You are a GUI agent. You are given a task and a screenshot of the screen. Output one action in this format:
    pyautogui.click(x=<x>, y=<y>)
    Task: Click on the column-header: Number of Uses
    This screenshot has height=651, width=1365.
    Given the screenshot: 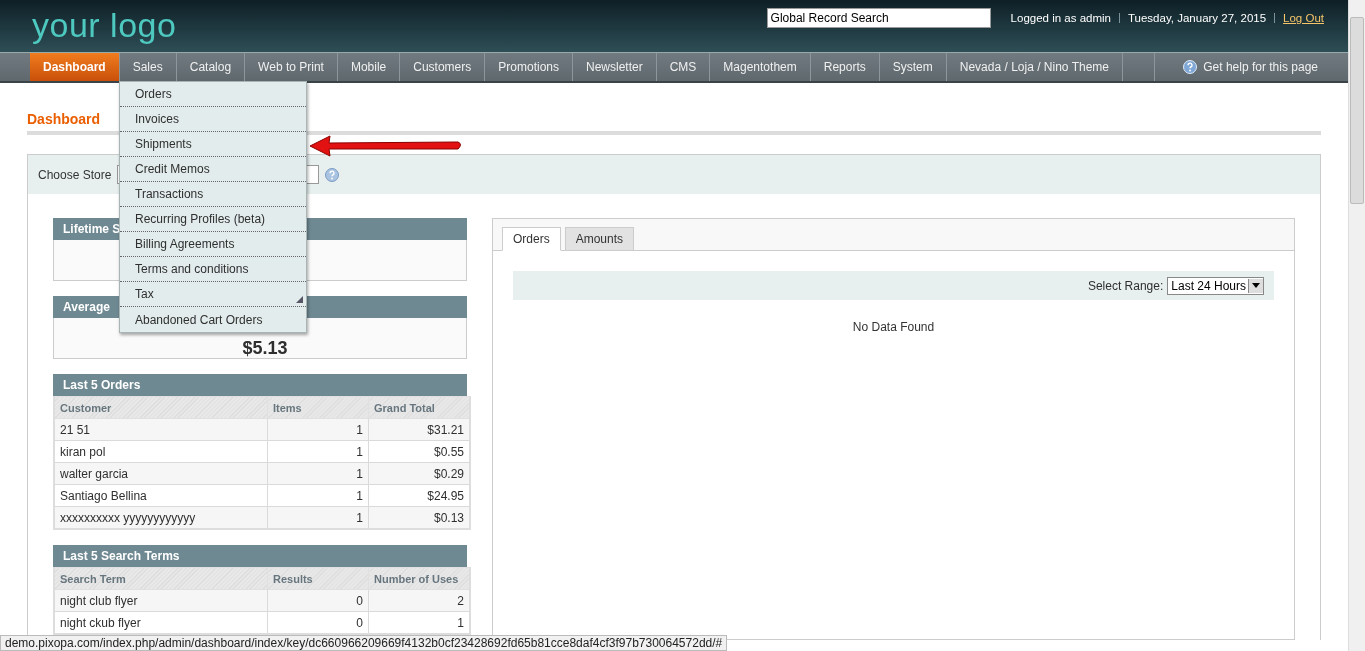 What is the action you would take?
    pyautogui.click(x=419, y=578)
    